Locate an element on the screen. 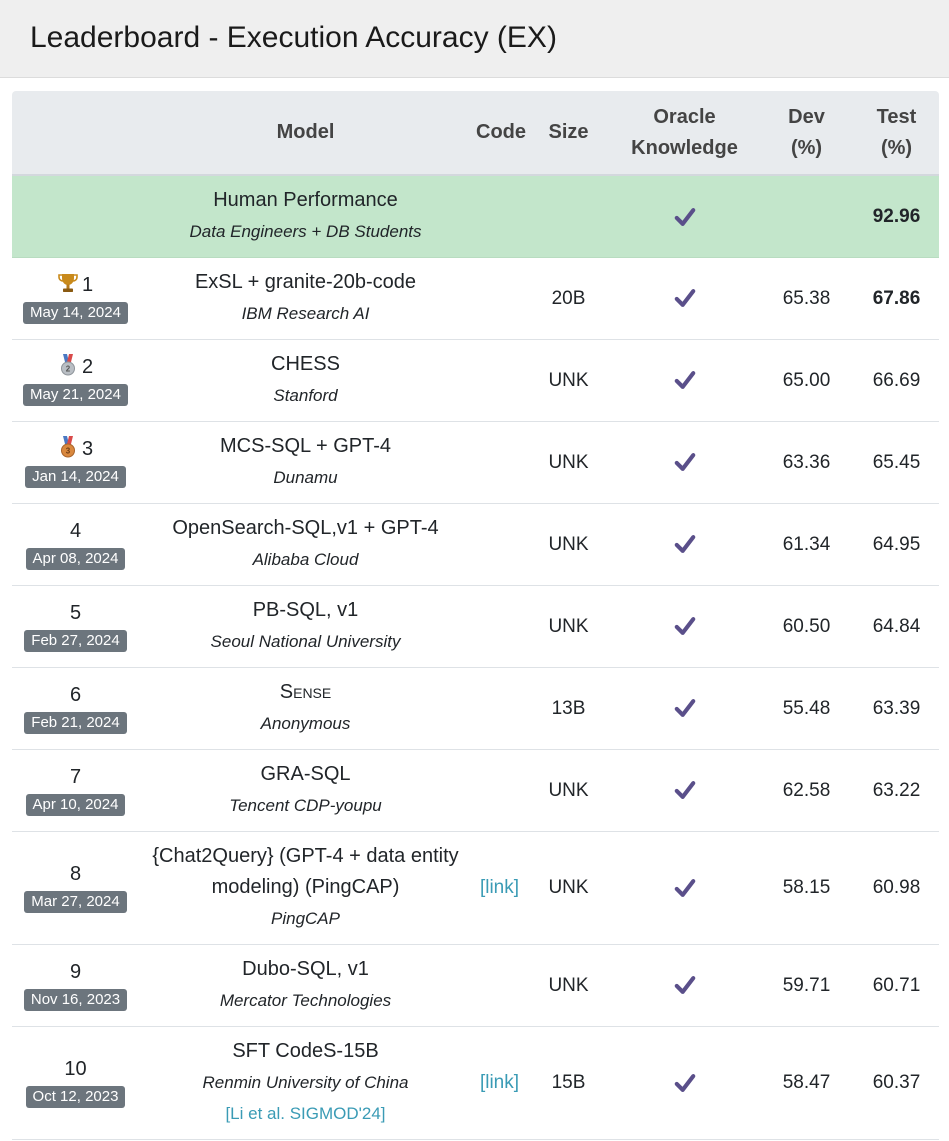 This screenshot has width=949, height=1141. rank-cell: 8 Mar 27, 2024 is located at coordinates (75, 888).